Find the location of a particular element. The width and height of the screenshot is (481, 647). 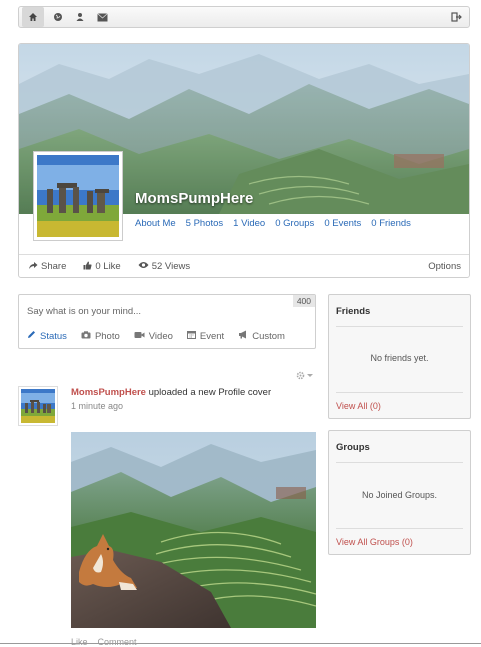

profile-action-bar: Share 0 Like 52 Views Options is located at coordinates (244, 265).